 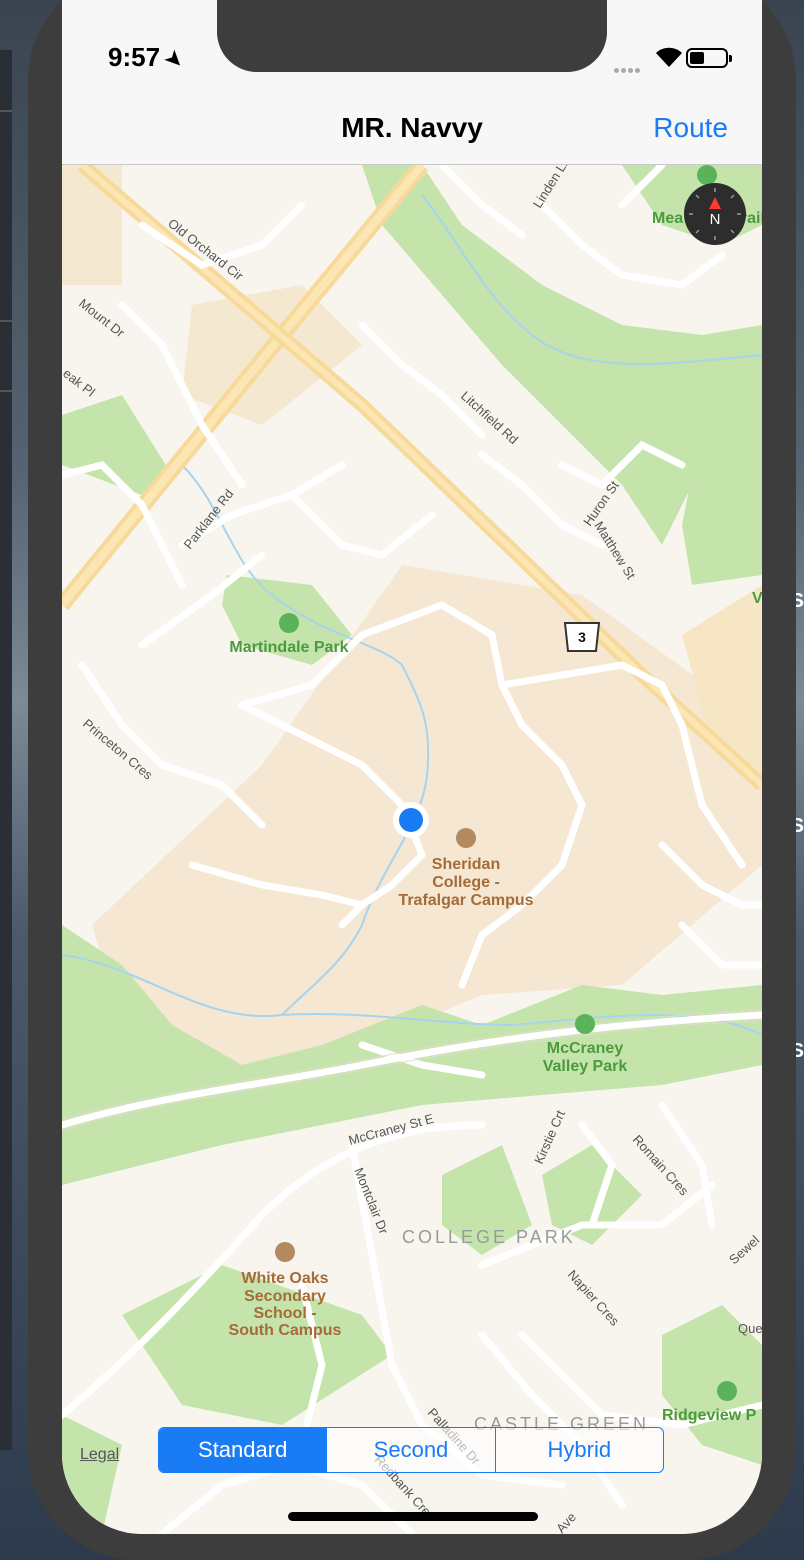 What do you see at coordinates (582, 637) in the screenshot?
I see `route-shield-label: 3` at bounding box center [582, 637].